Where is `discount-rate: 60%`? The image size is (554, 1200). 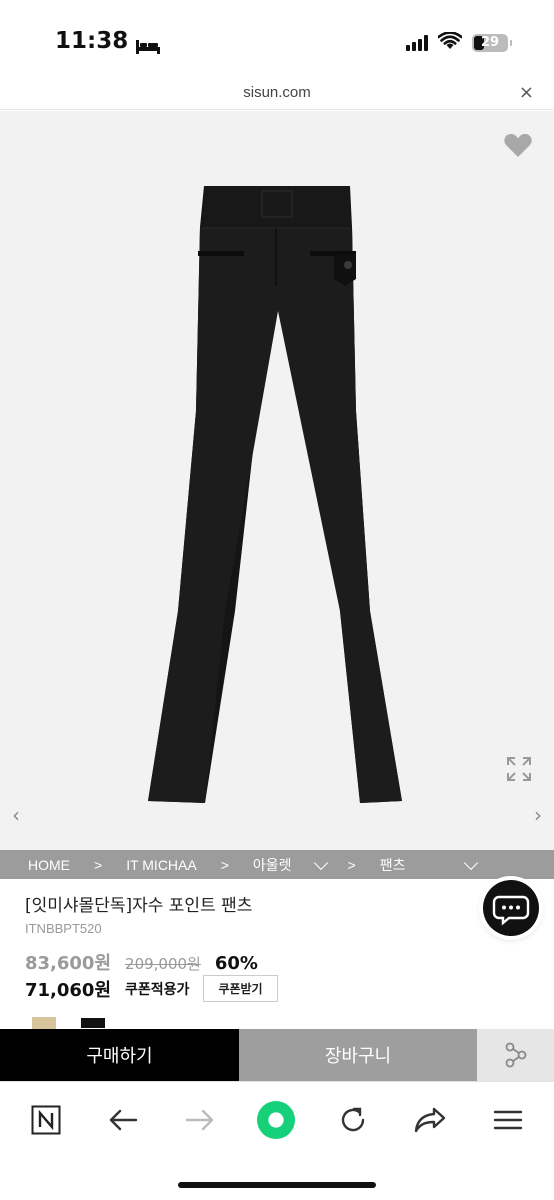
discount-rate: 60% is located at coordinates (236, 963).